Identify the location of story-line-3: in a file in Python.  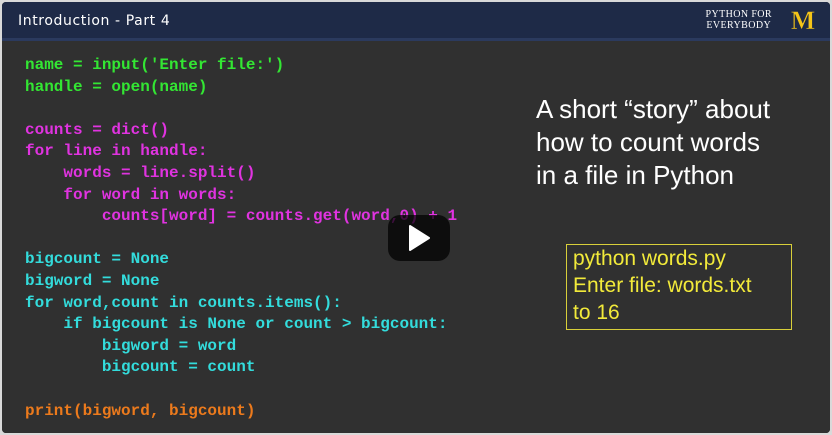
(635, 175).